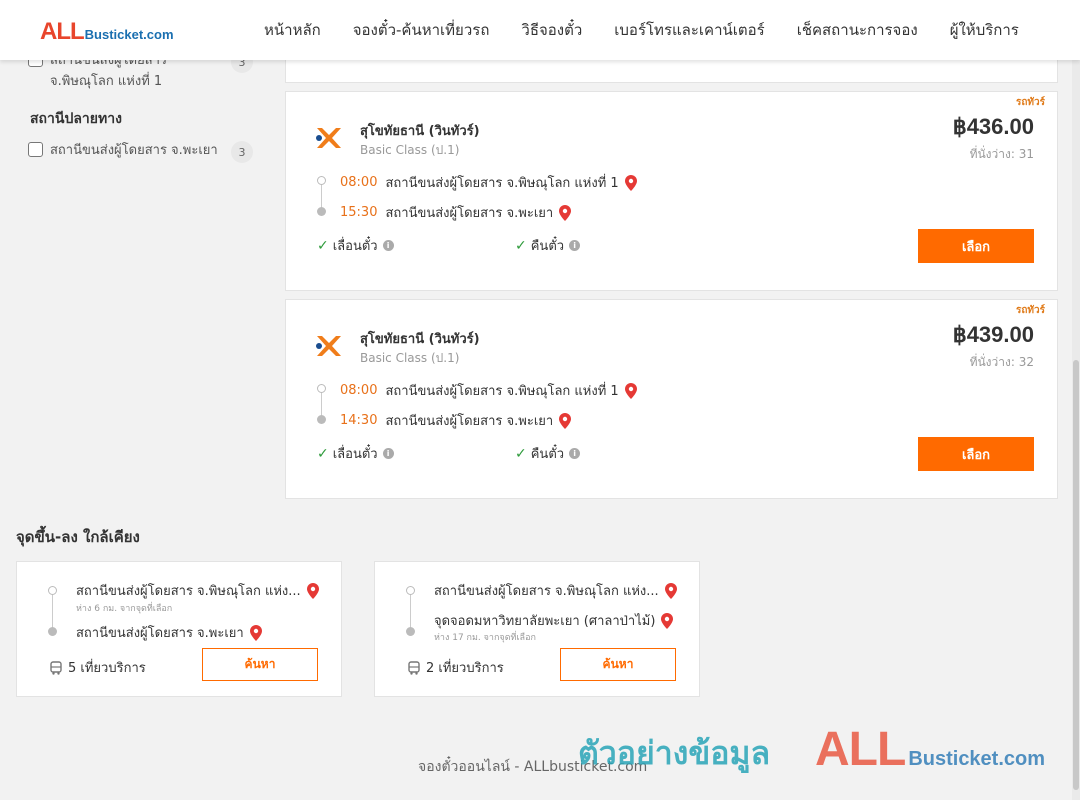 This screenshot has width=1080, height=800. I want to click on seats-available: ที่นั่งว่าง: 32, so click(1001, 362).